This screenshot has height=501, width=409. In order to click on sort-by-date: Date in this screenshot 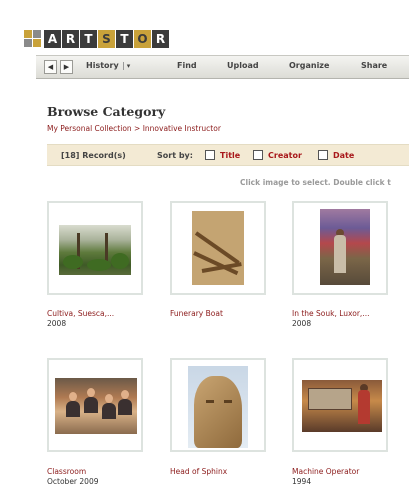, I will do `click(336, 155)`.